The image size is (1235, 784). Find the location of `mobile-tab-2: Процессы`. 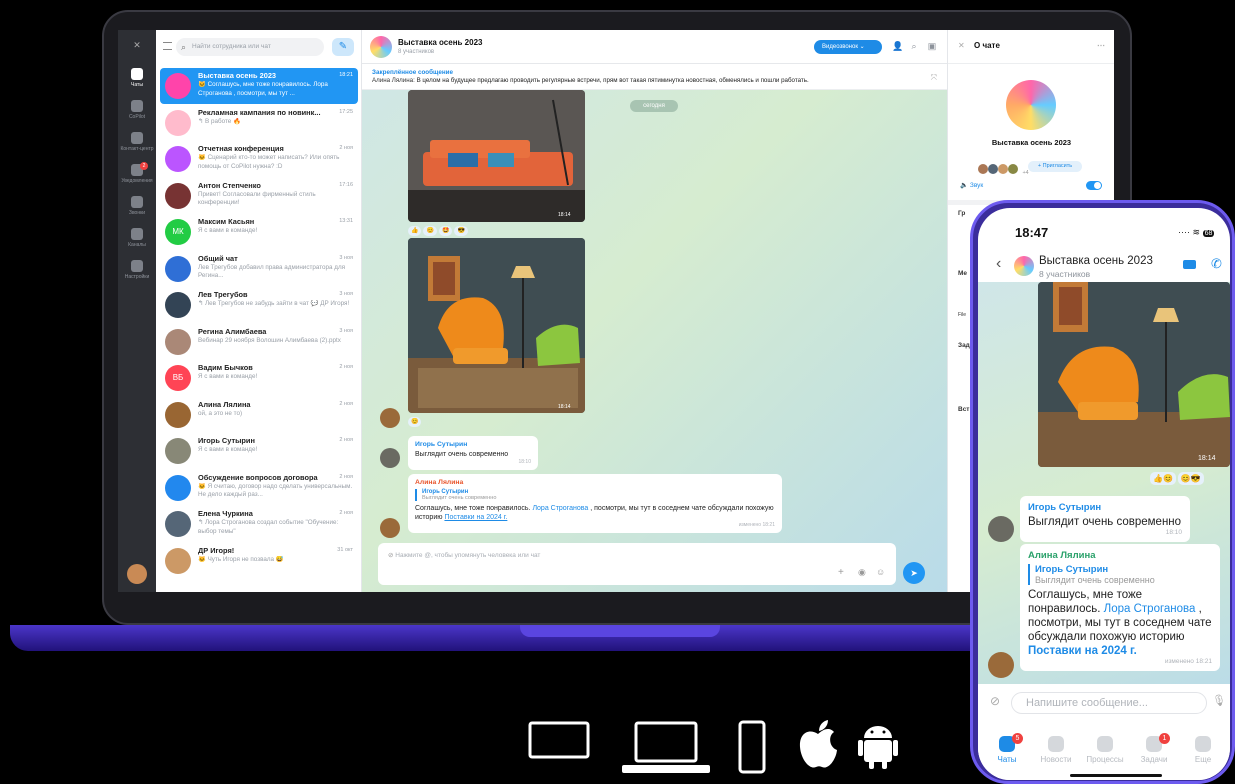

mobile-tab-2: Процессы is located at coordinates (1105, 750).